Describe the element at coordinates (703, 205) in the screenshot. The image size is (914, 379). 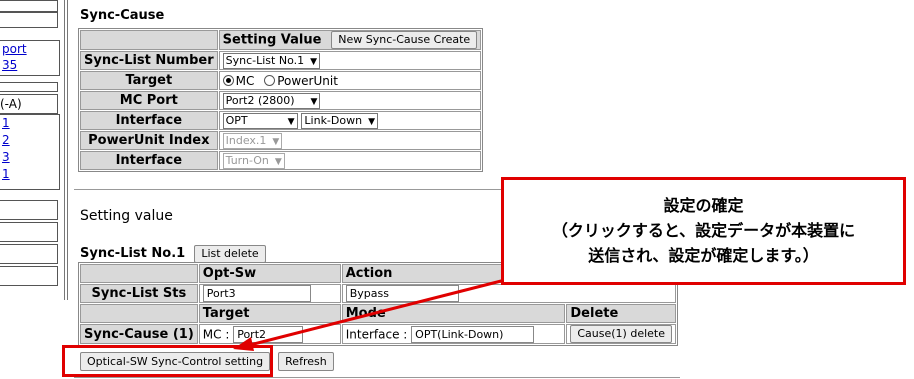
I see `callout-line-1: 設定の確定` at that location.